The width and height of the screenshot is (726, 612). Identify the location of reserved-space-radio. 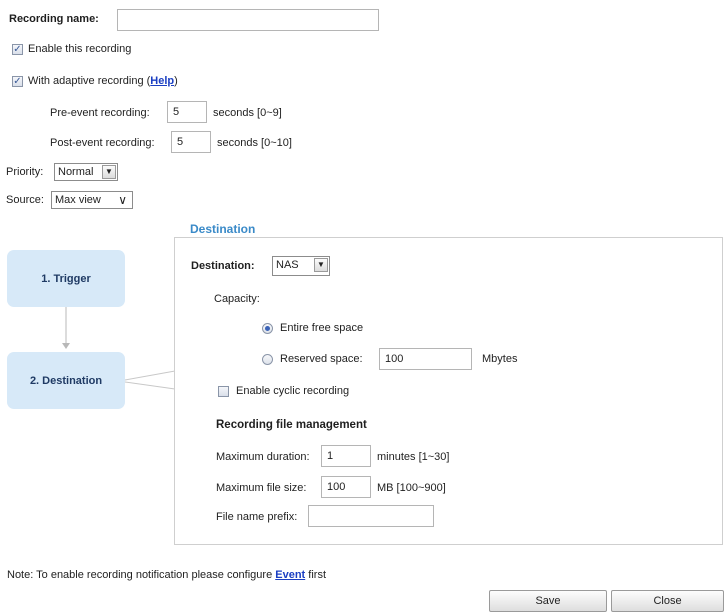
(267, 359).